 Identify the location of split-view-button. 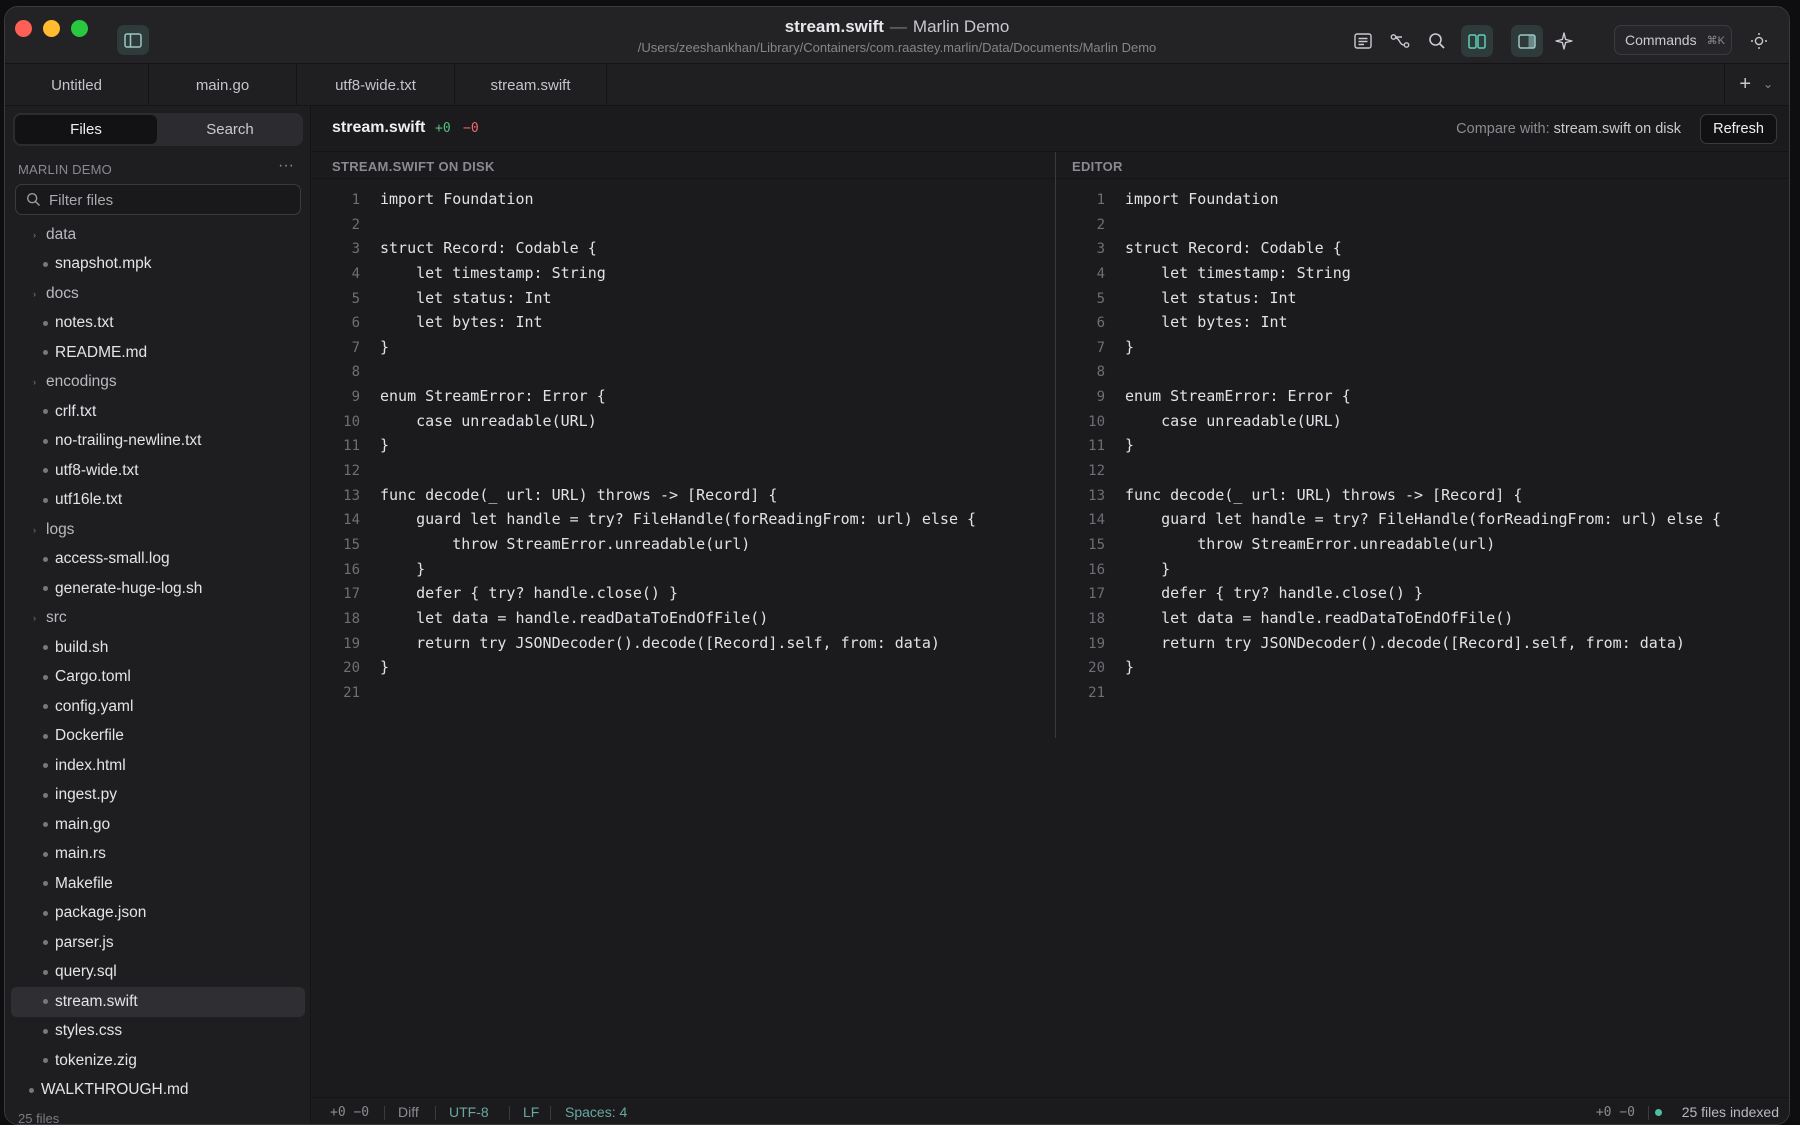
(1477, 41).